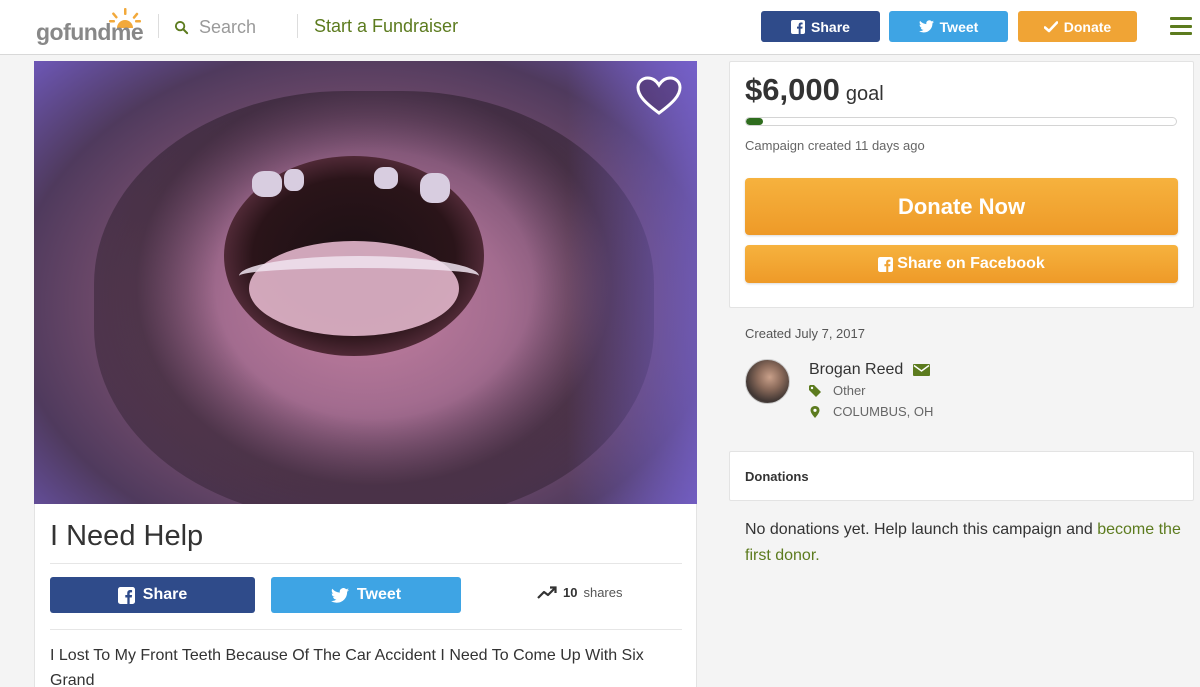 Image resolution: width=1200 pixels, height=687 pixels. I want to click on search-box: Search, so click(215, 27).